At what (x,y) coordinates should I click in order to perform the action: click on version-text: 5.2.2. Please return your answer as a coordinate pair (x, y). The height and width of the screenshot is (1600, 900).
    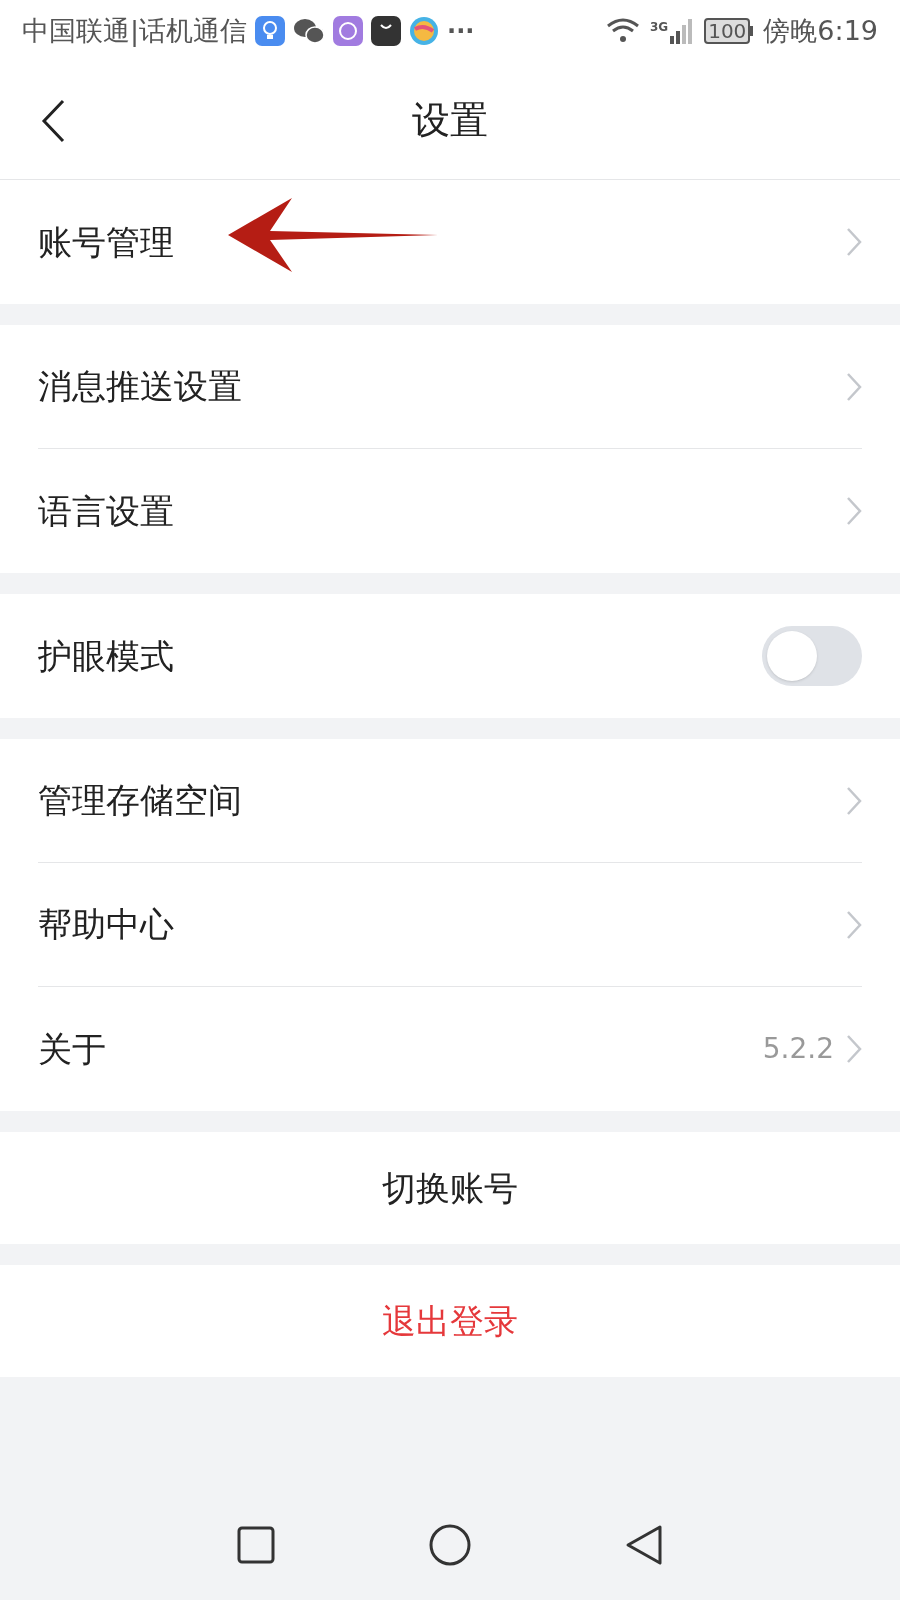
    Looking at the image, I should click on (798, 1049).